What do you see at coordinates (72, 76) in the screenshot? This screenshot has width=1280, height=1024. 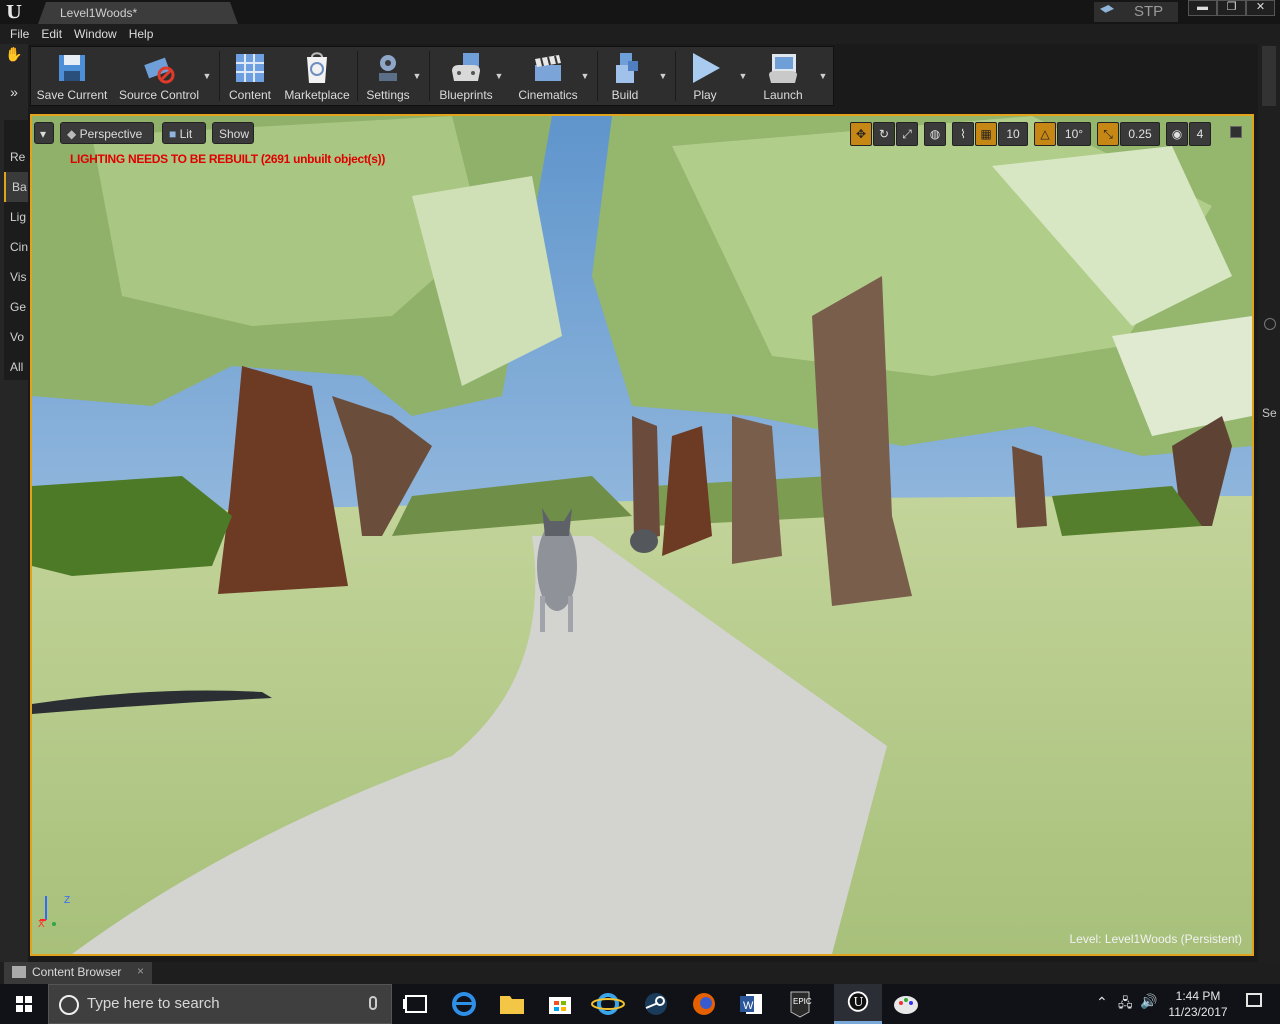 I see `save-current-button: Save Current` at bounding box center [72, 76].